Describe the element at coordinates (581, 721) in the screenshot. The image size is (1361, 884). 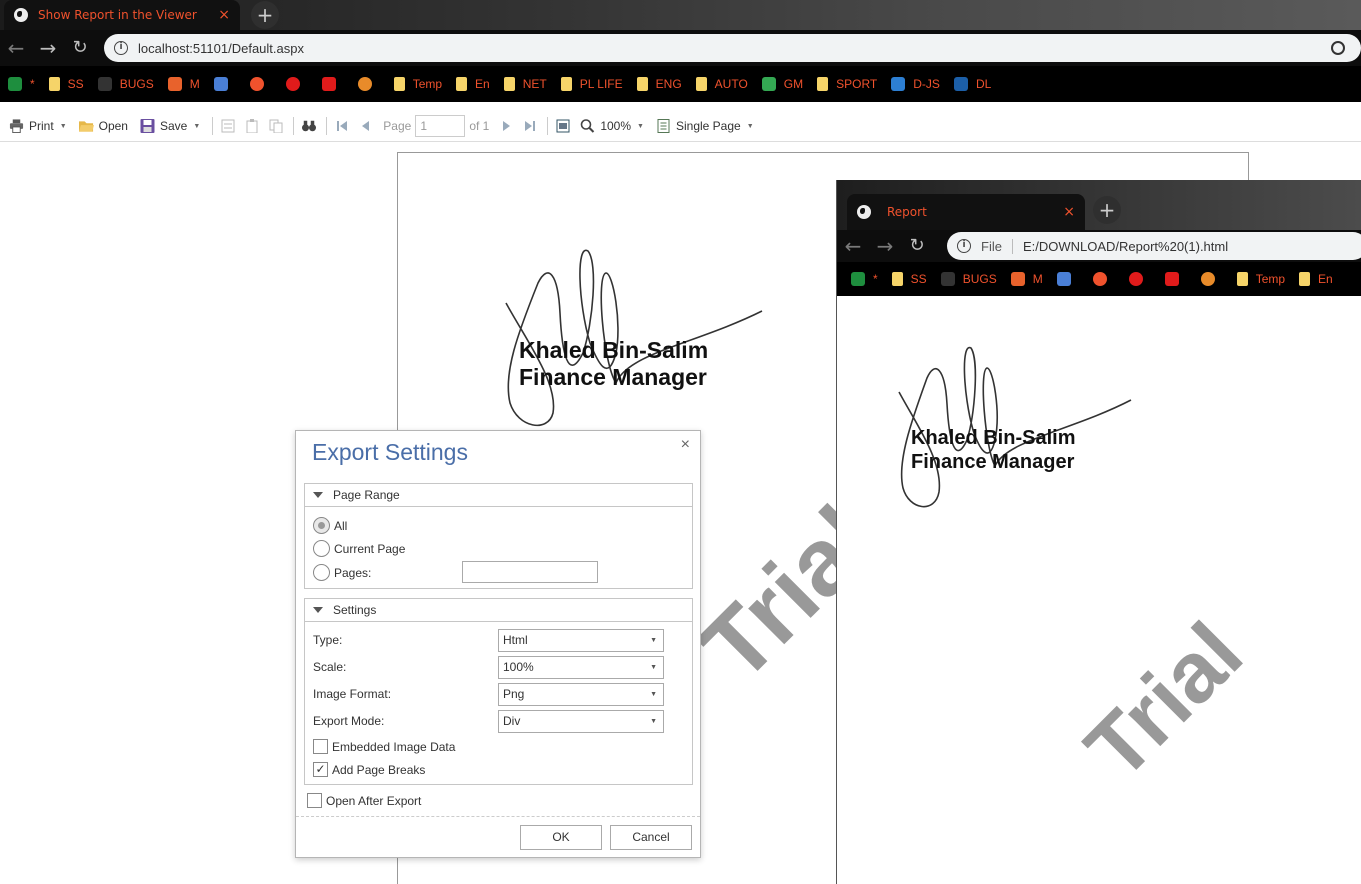
I see `export-mode-select: Div ▼` at that location.